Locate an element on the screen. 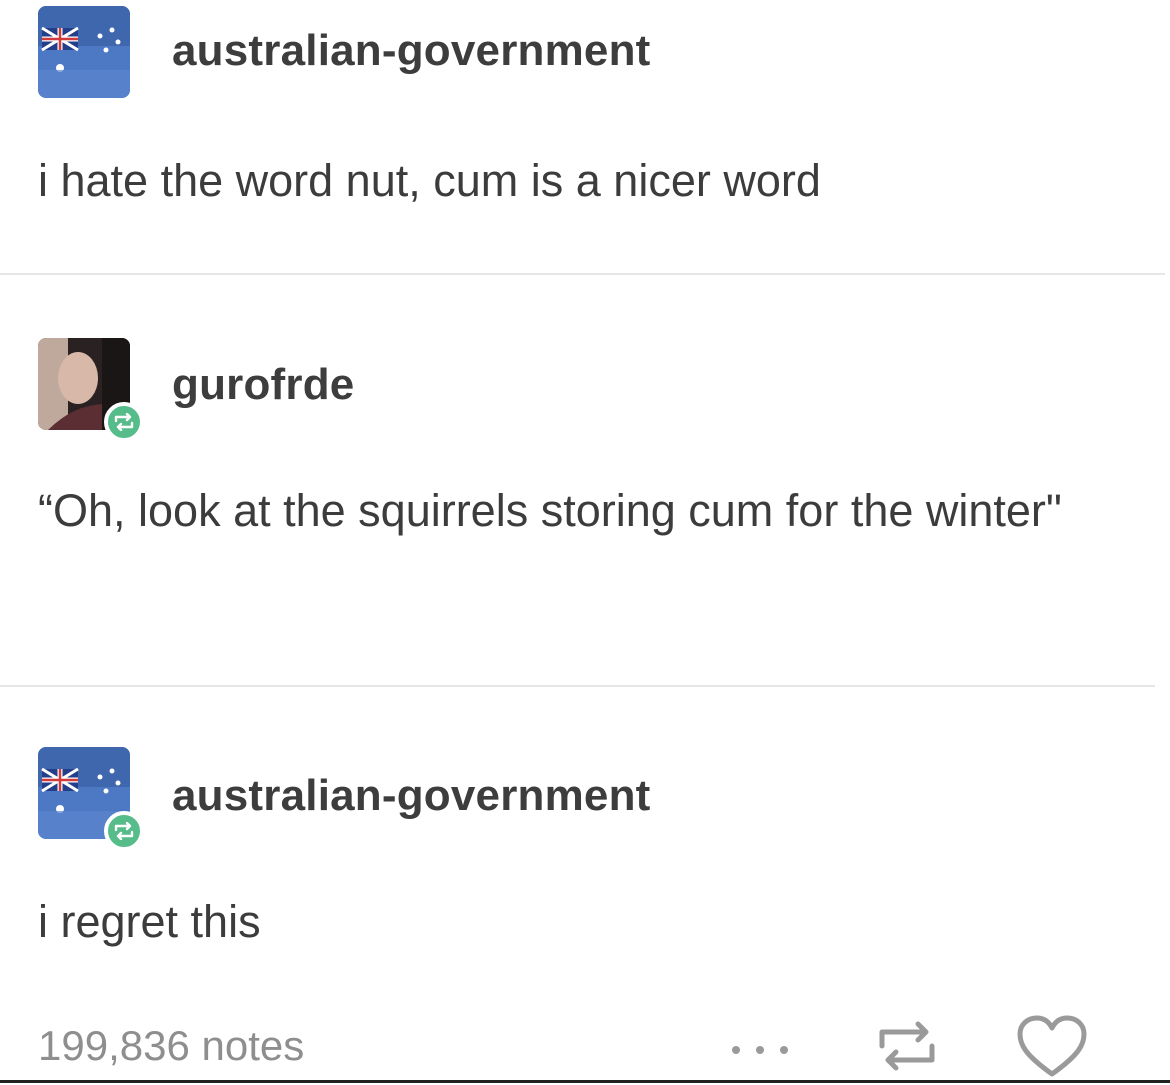 Image resolution: width=1170 pixels, height=1085 pixels. notes-count: 199,836 notes is located at coordinates (171, 1046).